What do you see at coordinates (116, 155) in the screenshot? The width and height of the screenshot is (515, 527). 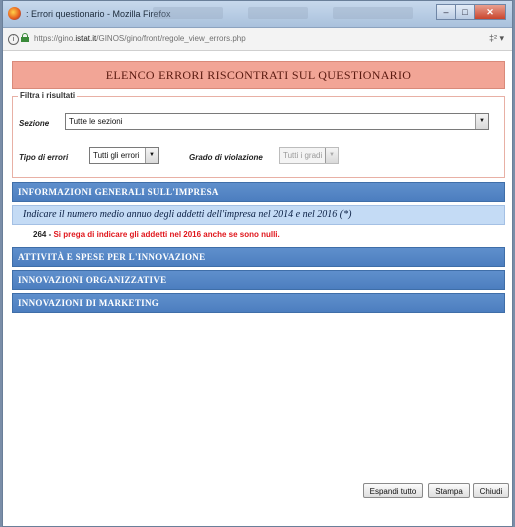 I see `tipo-errori-value: Tutti gli errori` at bounding box center [116, 155].